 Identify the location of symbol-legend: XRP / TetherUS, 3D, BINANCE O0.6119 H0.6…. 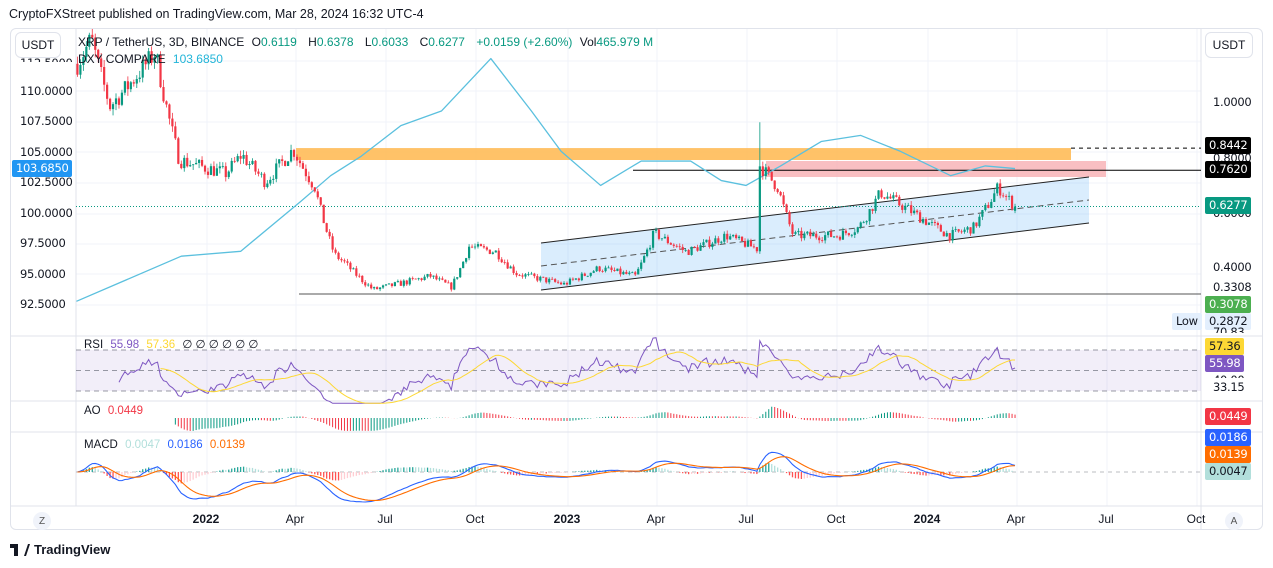
(369, 42).